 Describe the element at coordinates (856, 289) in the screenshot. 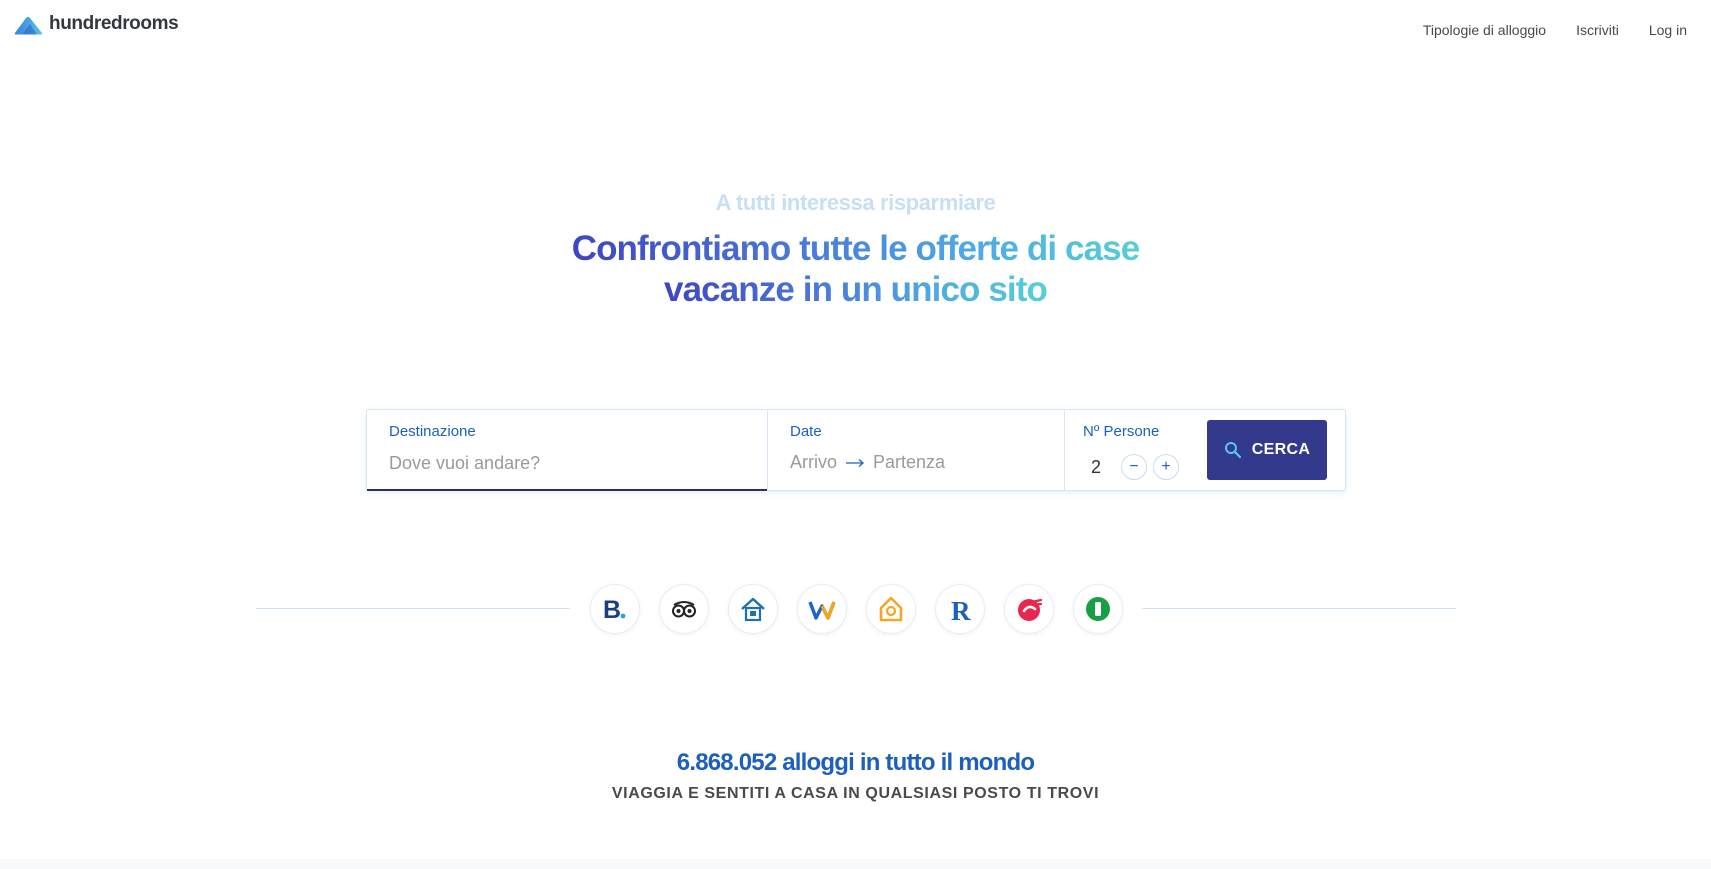

I see `hero-title-line-2: vacanze in un unico sito` at that location.